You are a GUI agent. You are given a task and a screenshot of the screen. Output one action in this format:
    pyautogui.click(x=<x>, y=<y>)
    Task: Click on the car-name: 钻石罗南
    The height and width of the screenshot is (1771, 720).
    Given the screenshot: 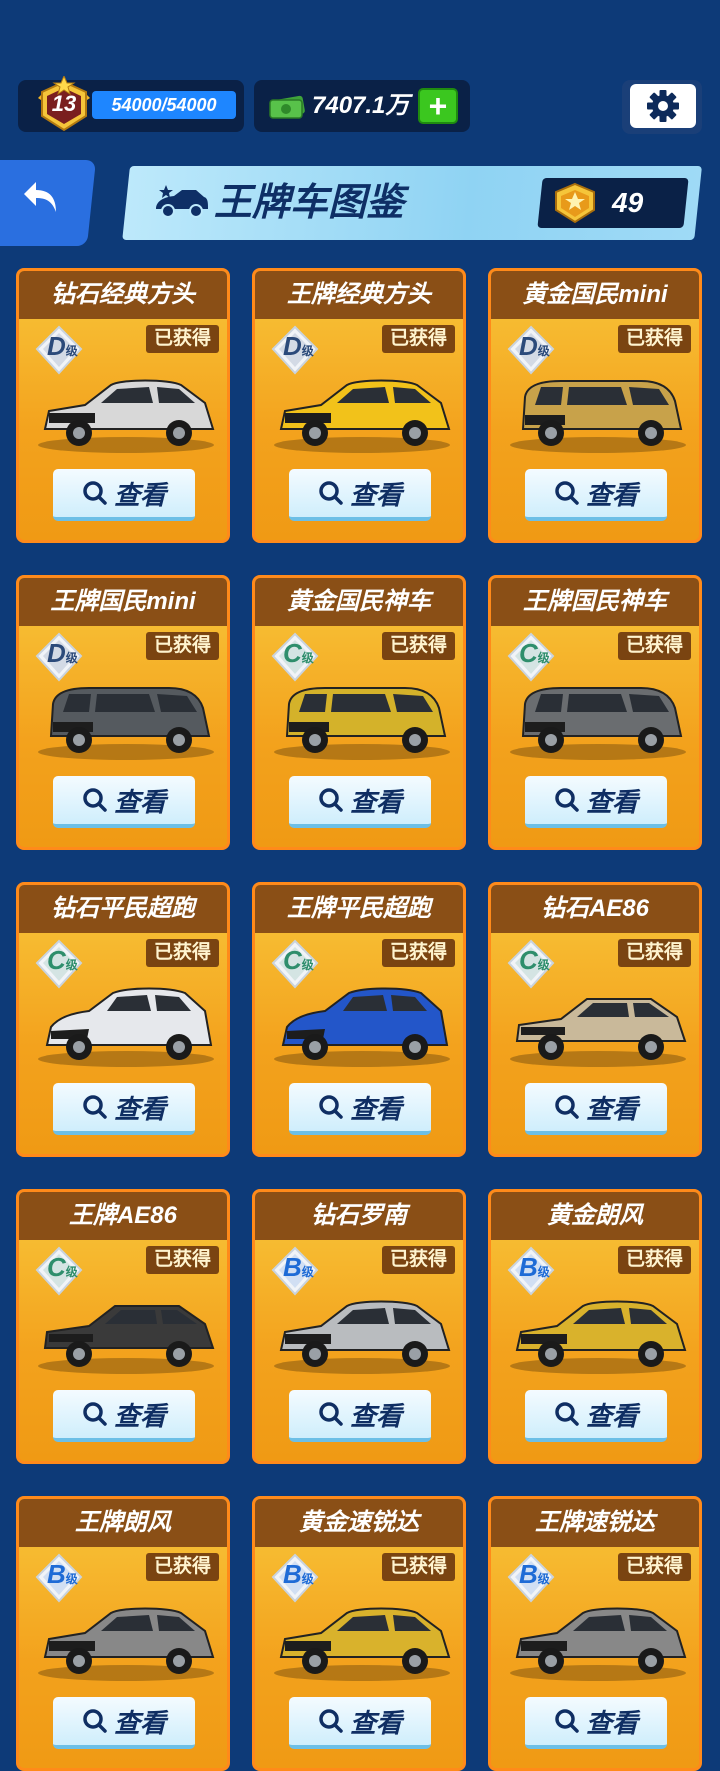 What is the action you would take?
    pyautogui.click(x=359, y=1216)
    